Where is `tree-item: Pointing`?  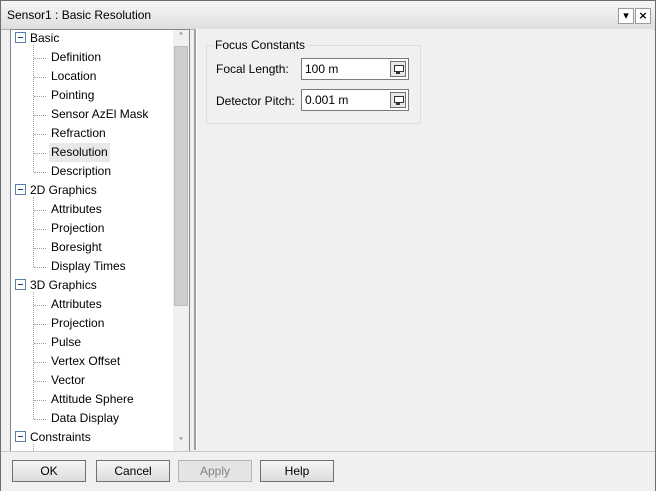
tree-item: Pointing is located at coordinates (72, 95).